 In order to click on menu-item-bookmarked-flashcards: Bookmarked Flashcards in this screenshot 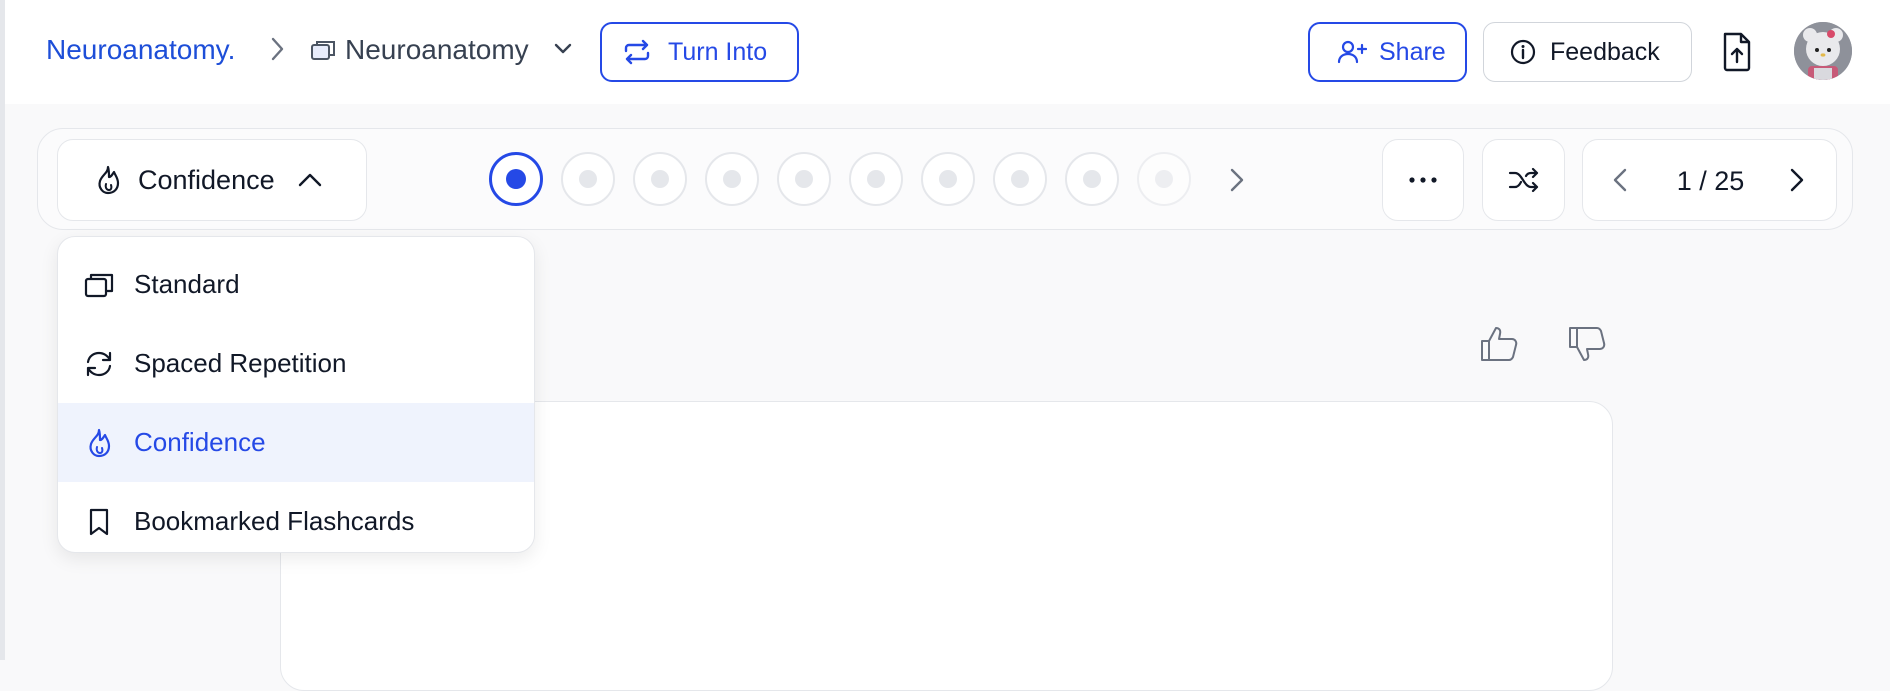, I will do `click(296, 517)`.